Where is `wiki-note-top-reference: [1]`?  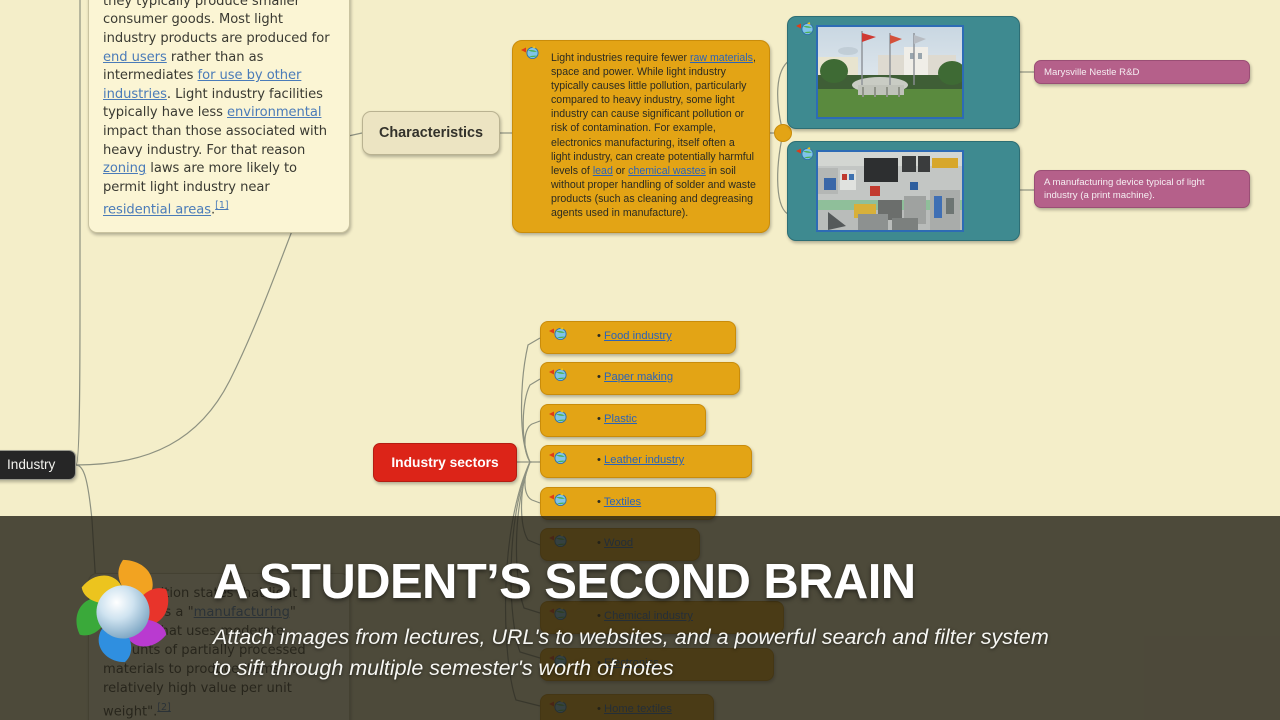
wiki-note-top-reference: [1] is located at coordinates (221, 205).